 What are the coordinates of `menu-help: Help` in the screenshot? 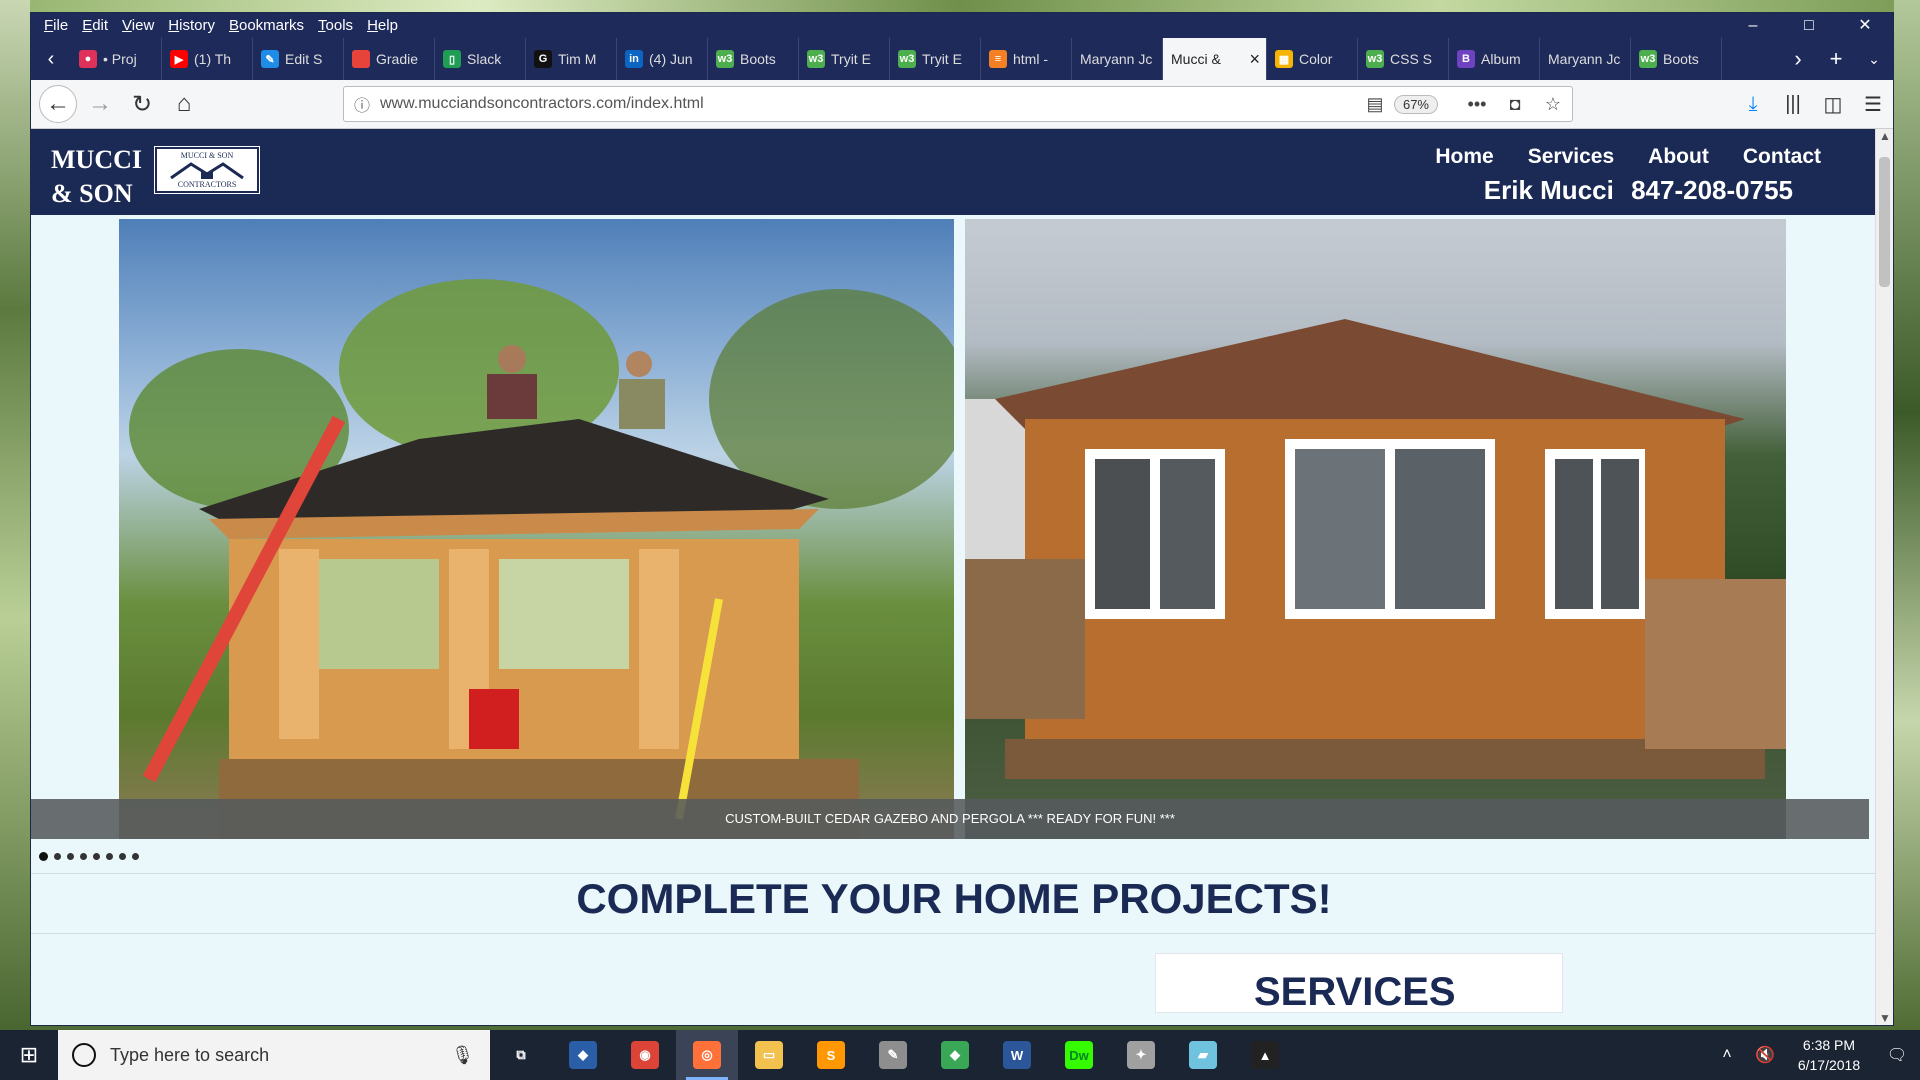 It's located at (382, 25).